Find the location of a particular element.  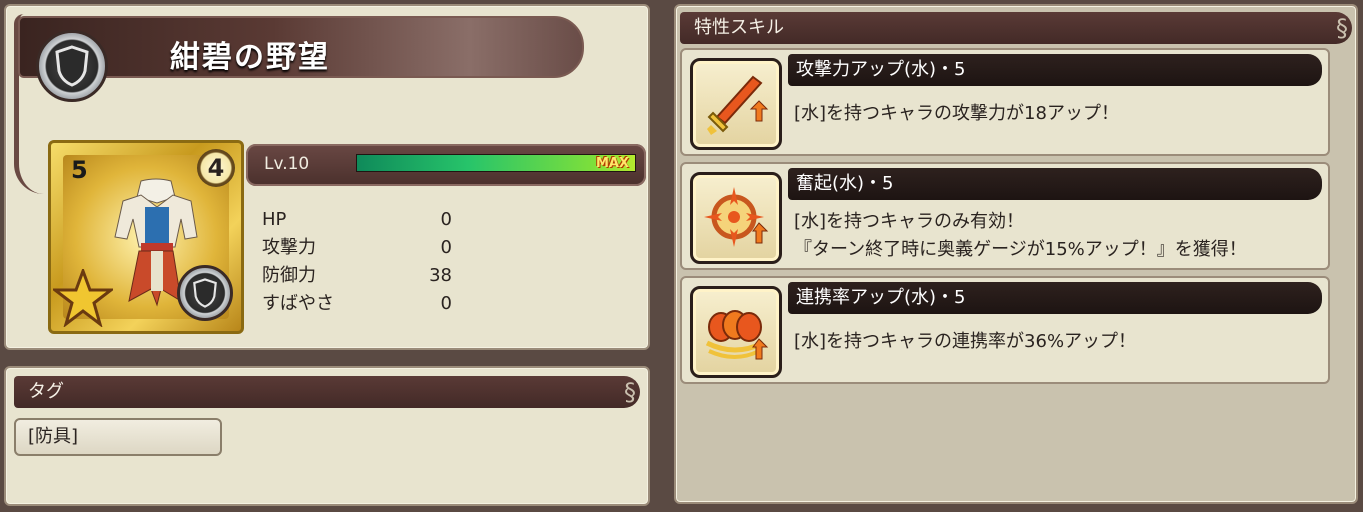

stat-value: 38 is located at coordinates (440, 275).